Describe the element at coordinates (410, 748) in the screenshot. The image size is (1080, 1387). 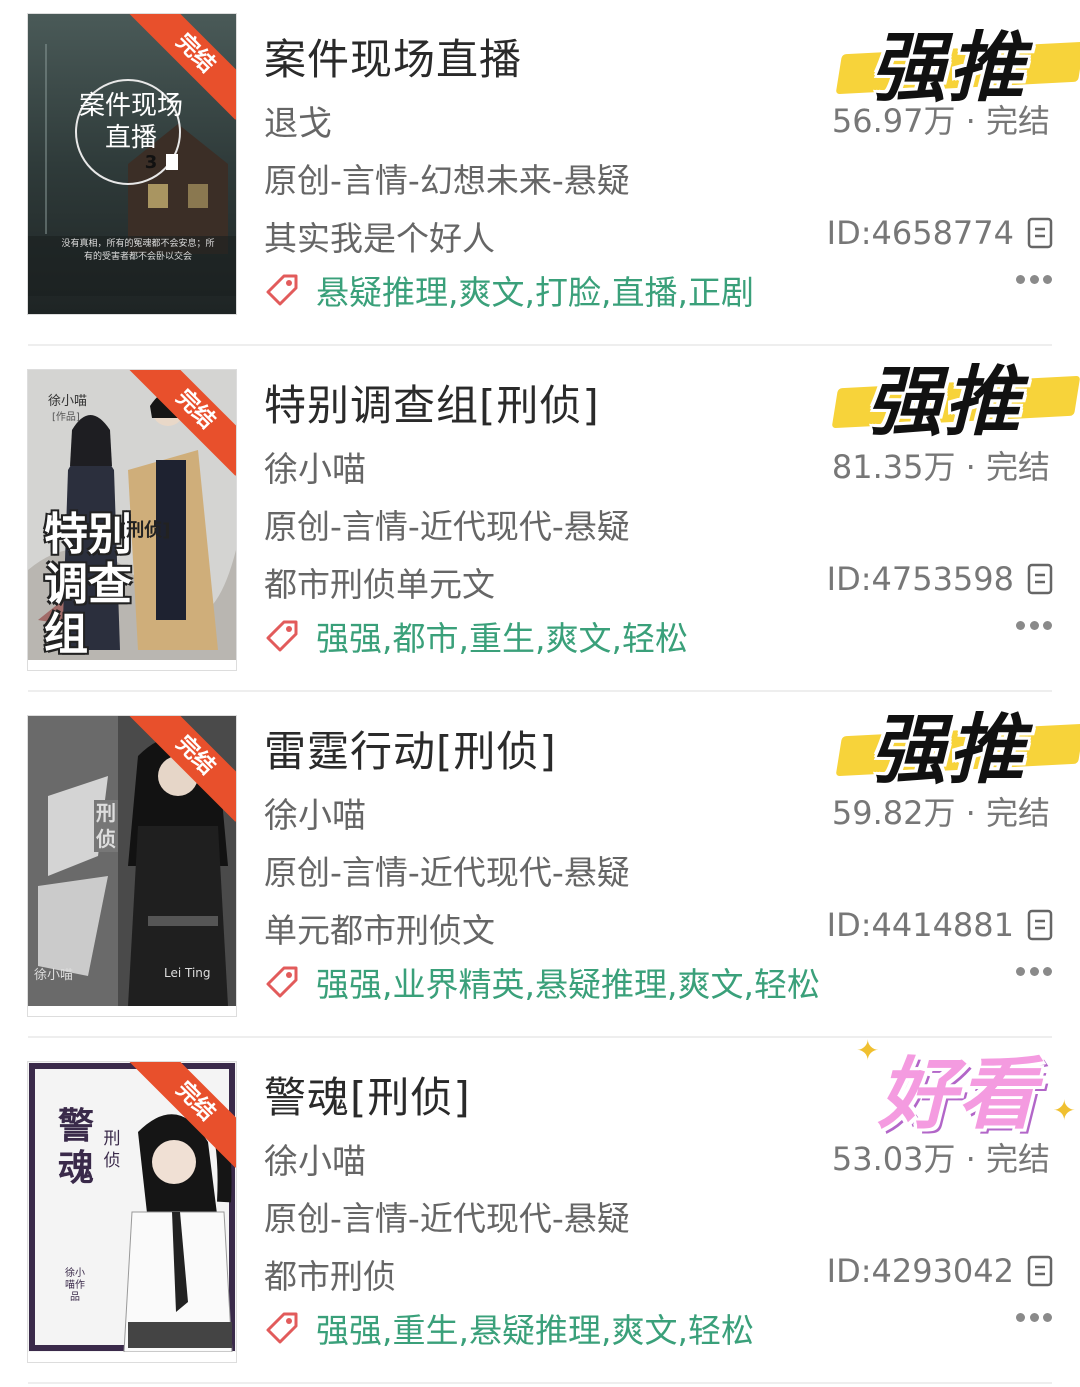
I see `book-title: 雷霆行动[刑侦]` at that location.